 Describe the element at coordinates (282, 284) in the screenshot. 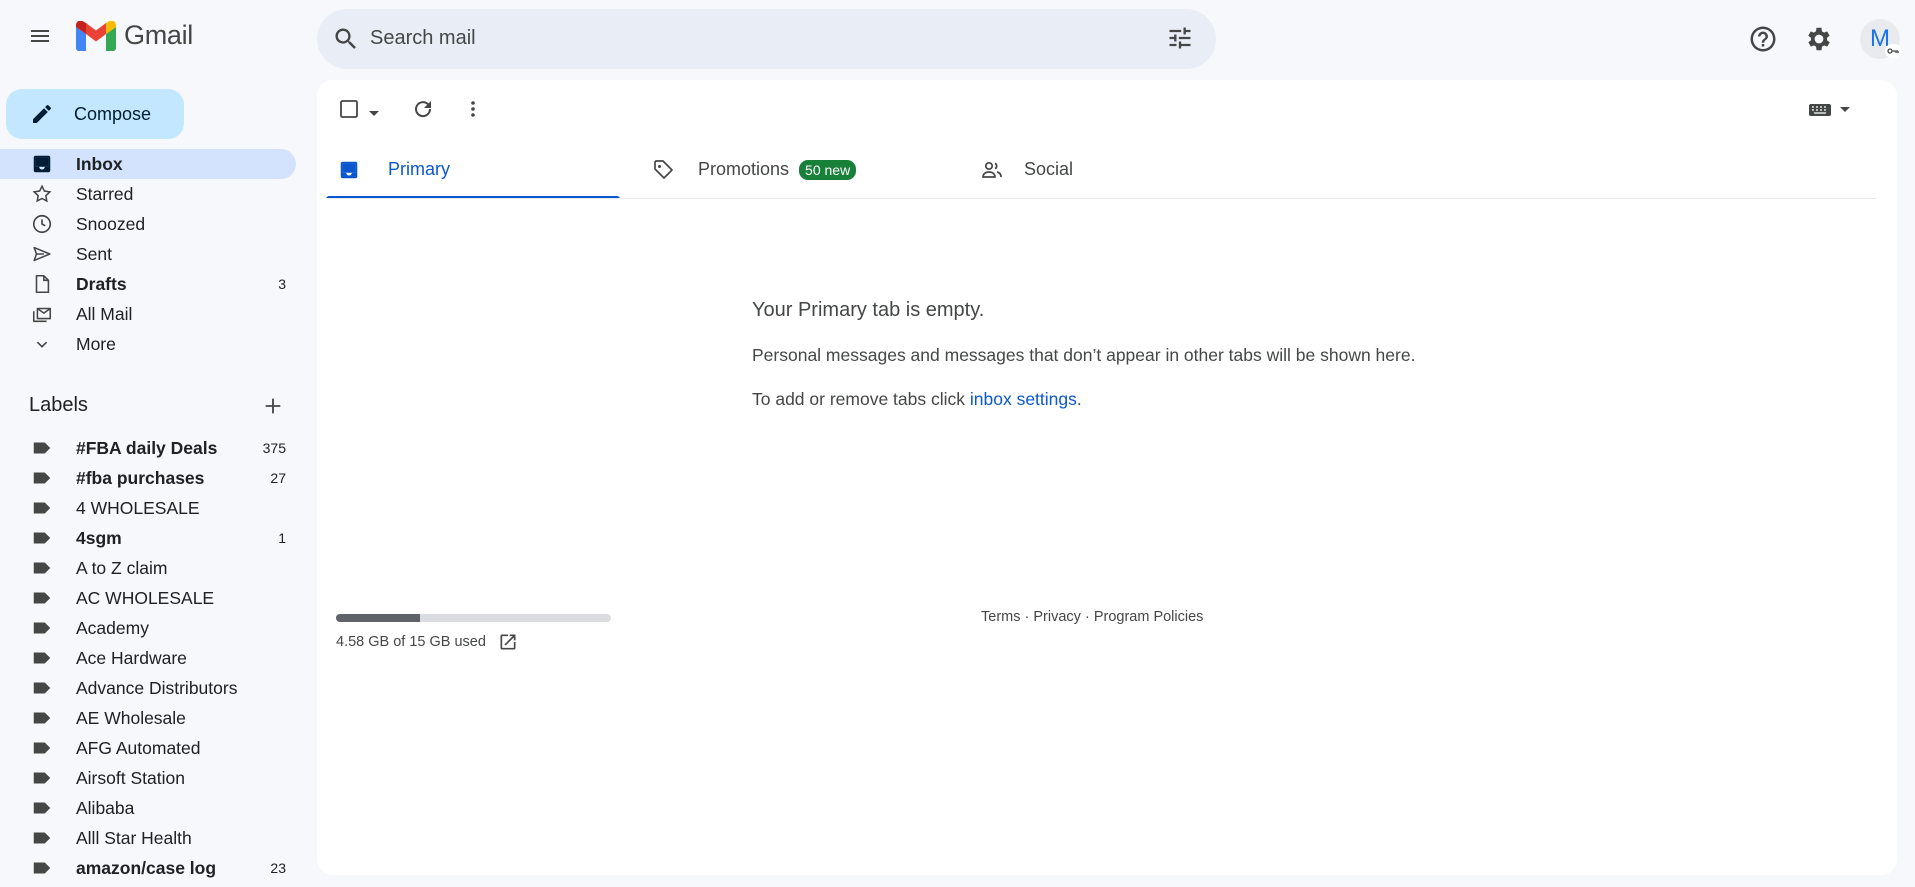

I see `sidebar-item-count: 3` at that location.